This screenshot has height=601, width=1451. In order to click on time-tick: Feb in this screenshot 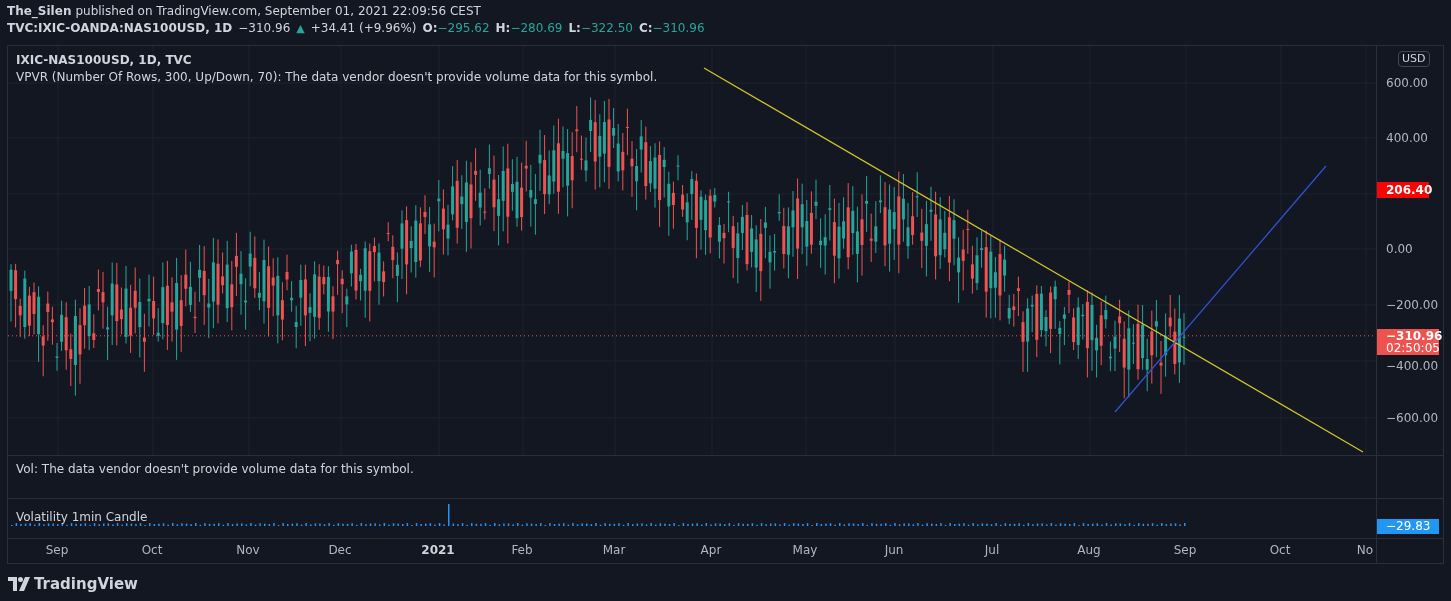, I will do `click(522, 550)`.